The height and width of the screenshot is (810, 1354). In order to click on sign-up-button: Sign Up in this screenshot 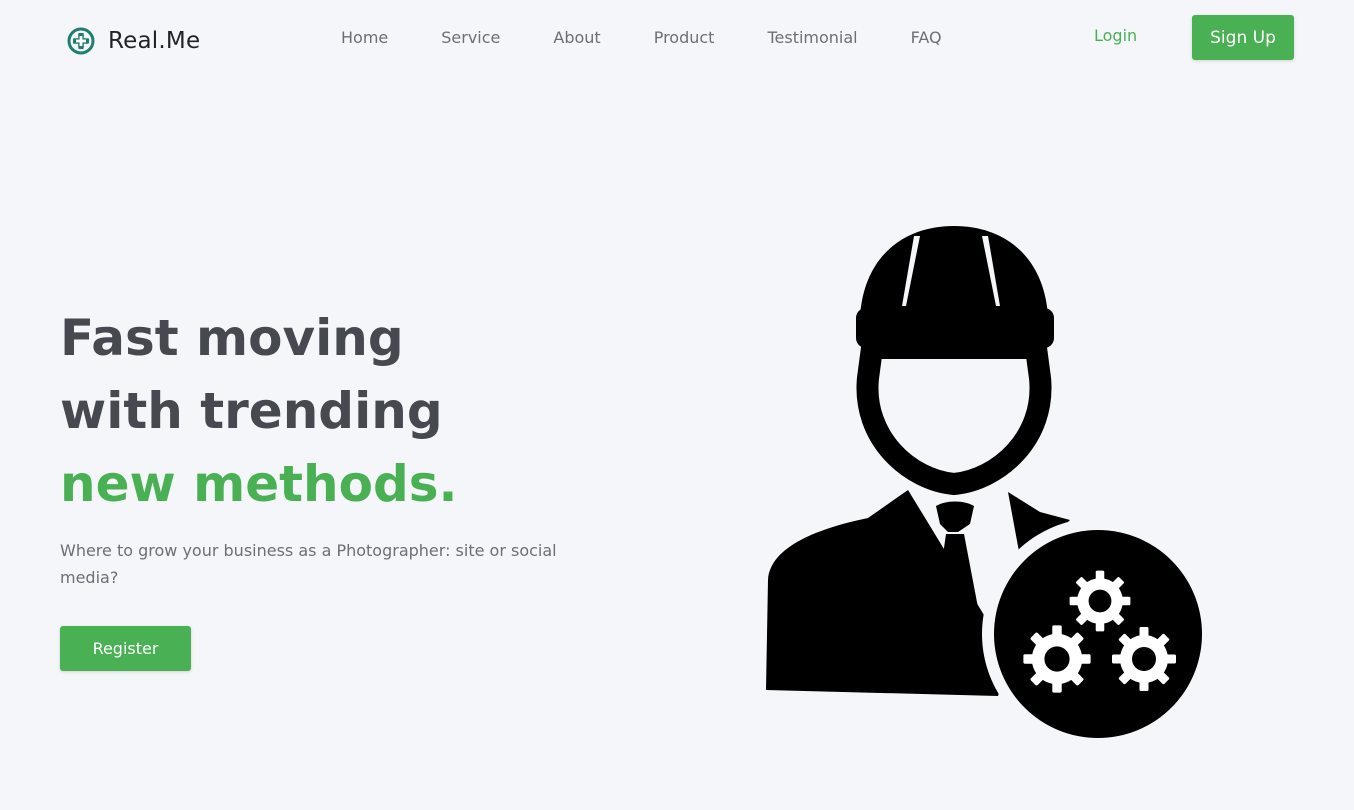, I will do `click(1243, 37)`.